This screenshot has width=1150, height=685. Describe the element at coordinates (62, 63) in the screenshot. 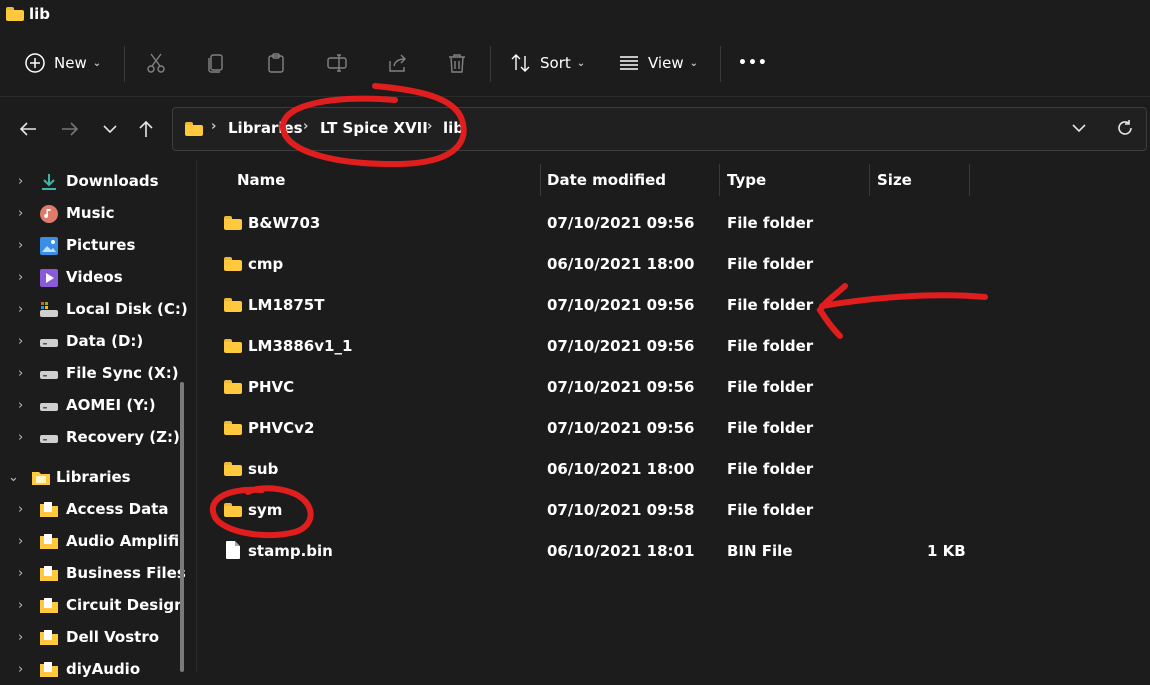

I see `new-button: New ⌄` at that location.